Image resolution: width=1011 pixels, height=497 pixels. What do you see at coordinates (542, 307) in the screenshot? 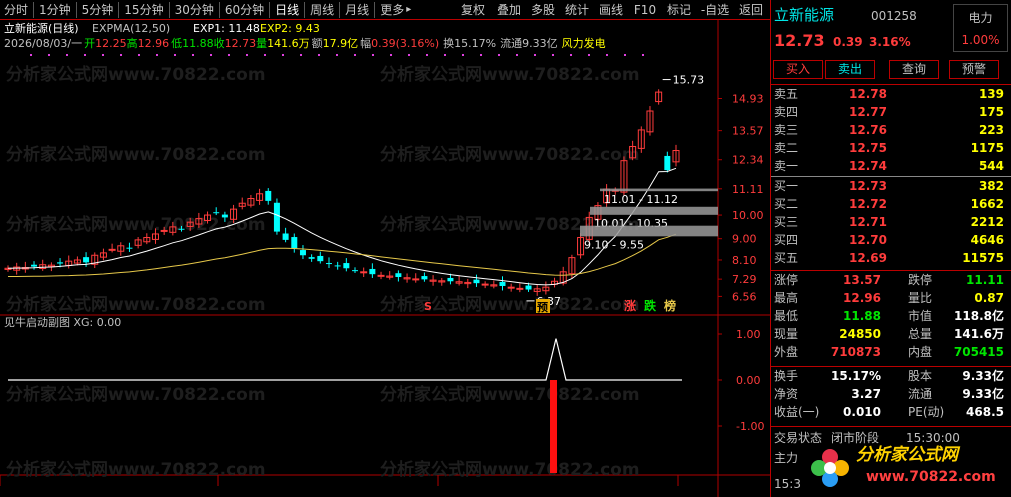
I see `marker-yu: 预` at bounding box center [542, 307].